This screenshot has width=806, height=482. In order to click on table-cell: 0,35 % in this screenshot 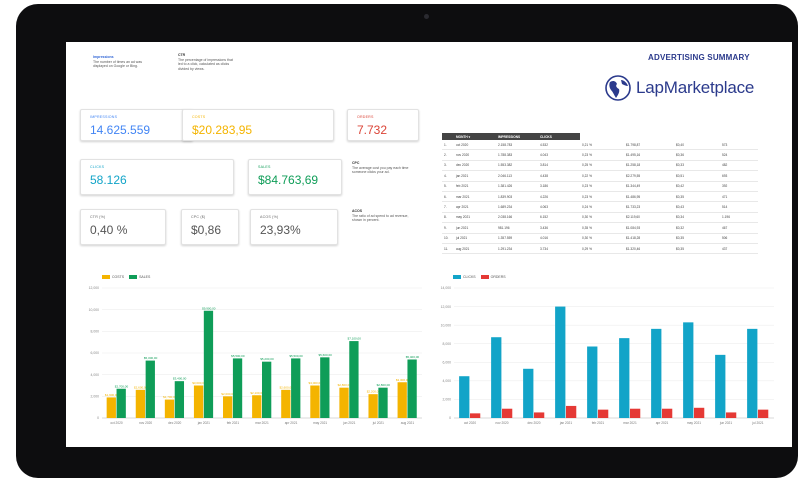, I will do `click(602, 228)`.